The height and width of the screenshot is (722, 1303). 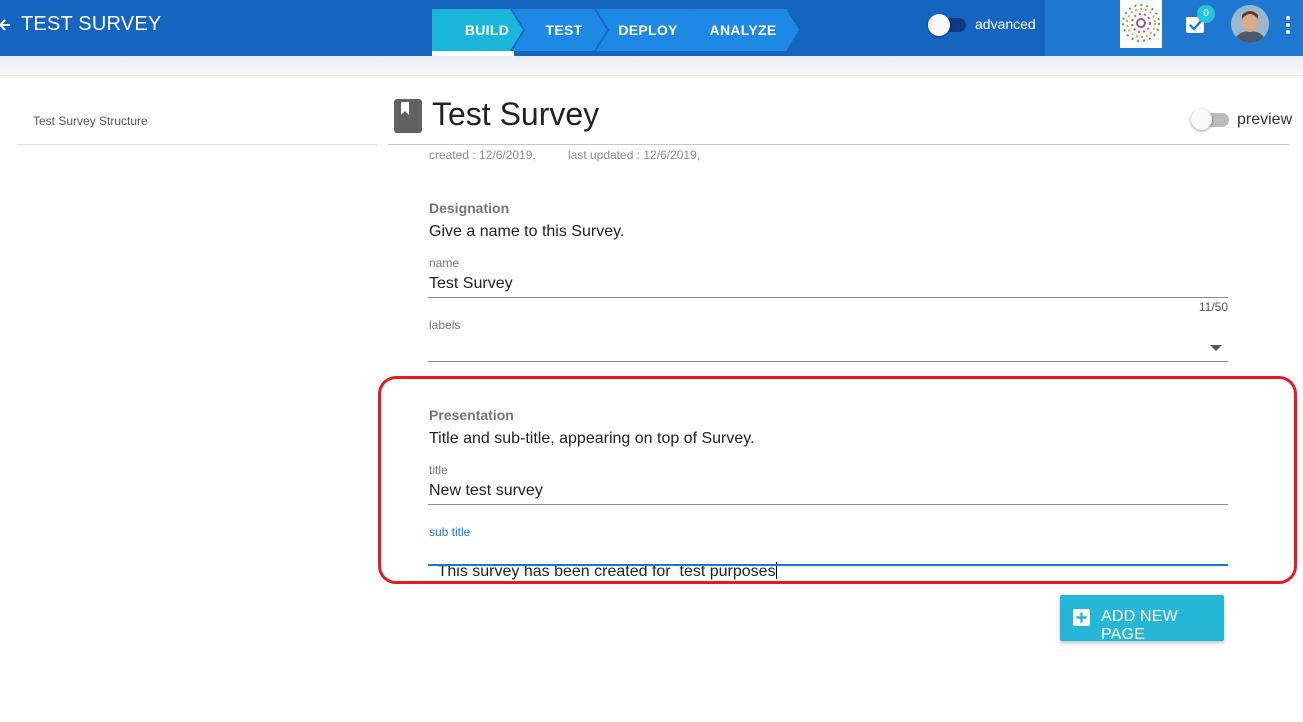 I want to click on title-field-underline, so click(x=828, y=504).